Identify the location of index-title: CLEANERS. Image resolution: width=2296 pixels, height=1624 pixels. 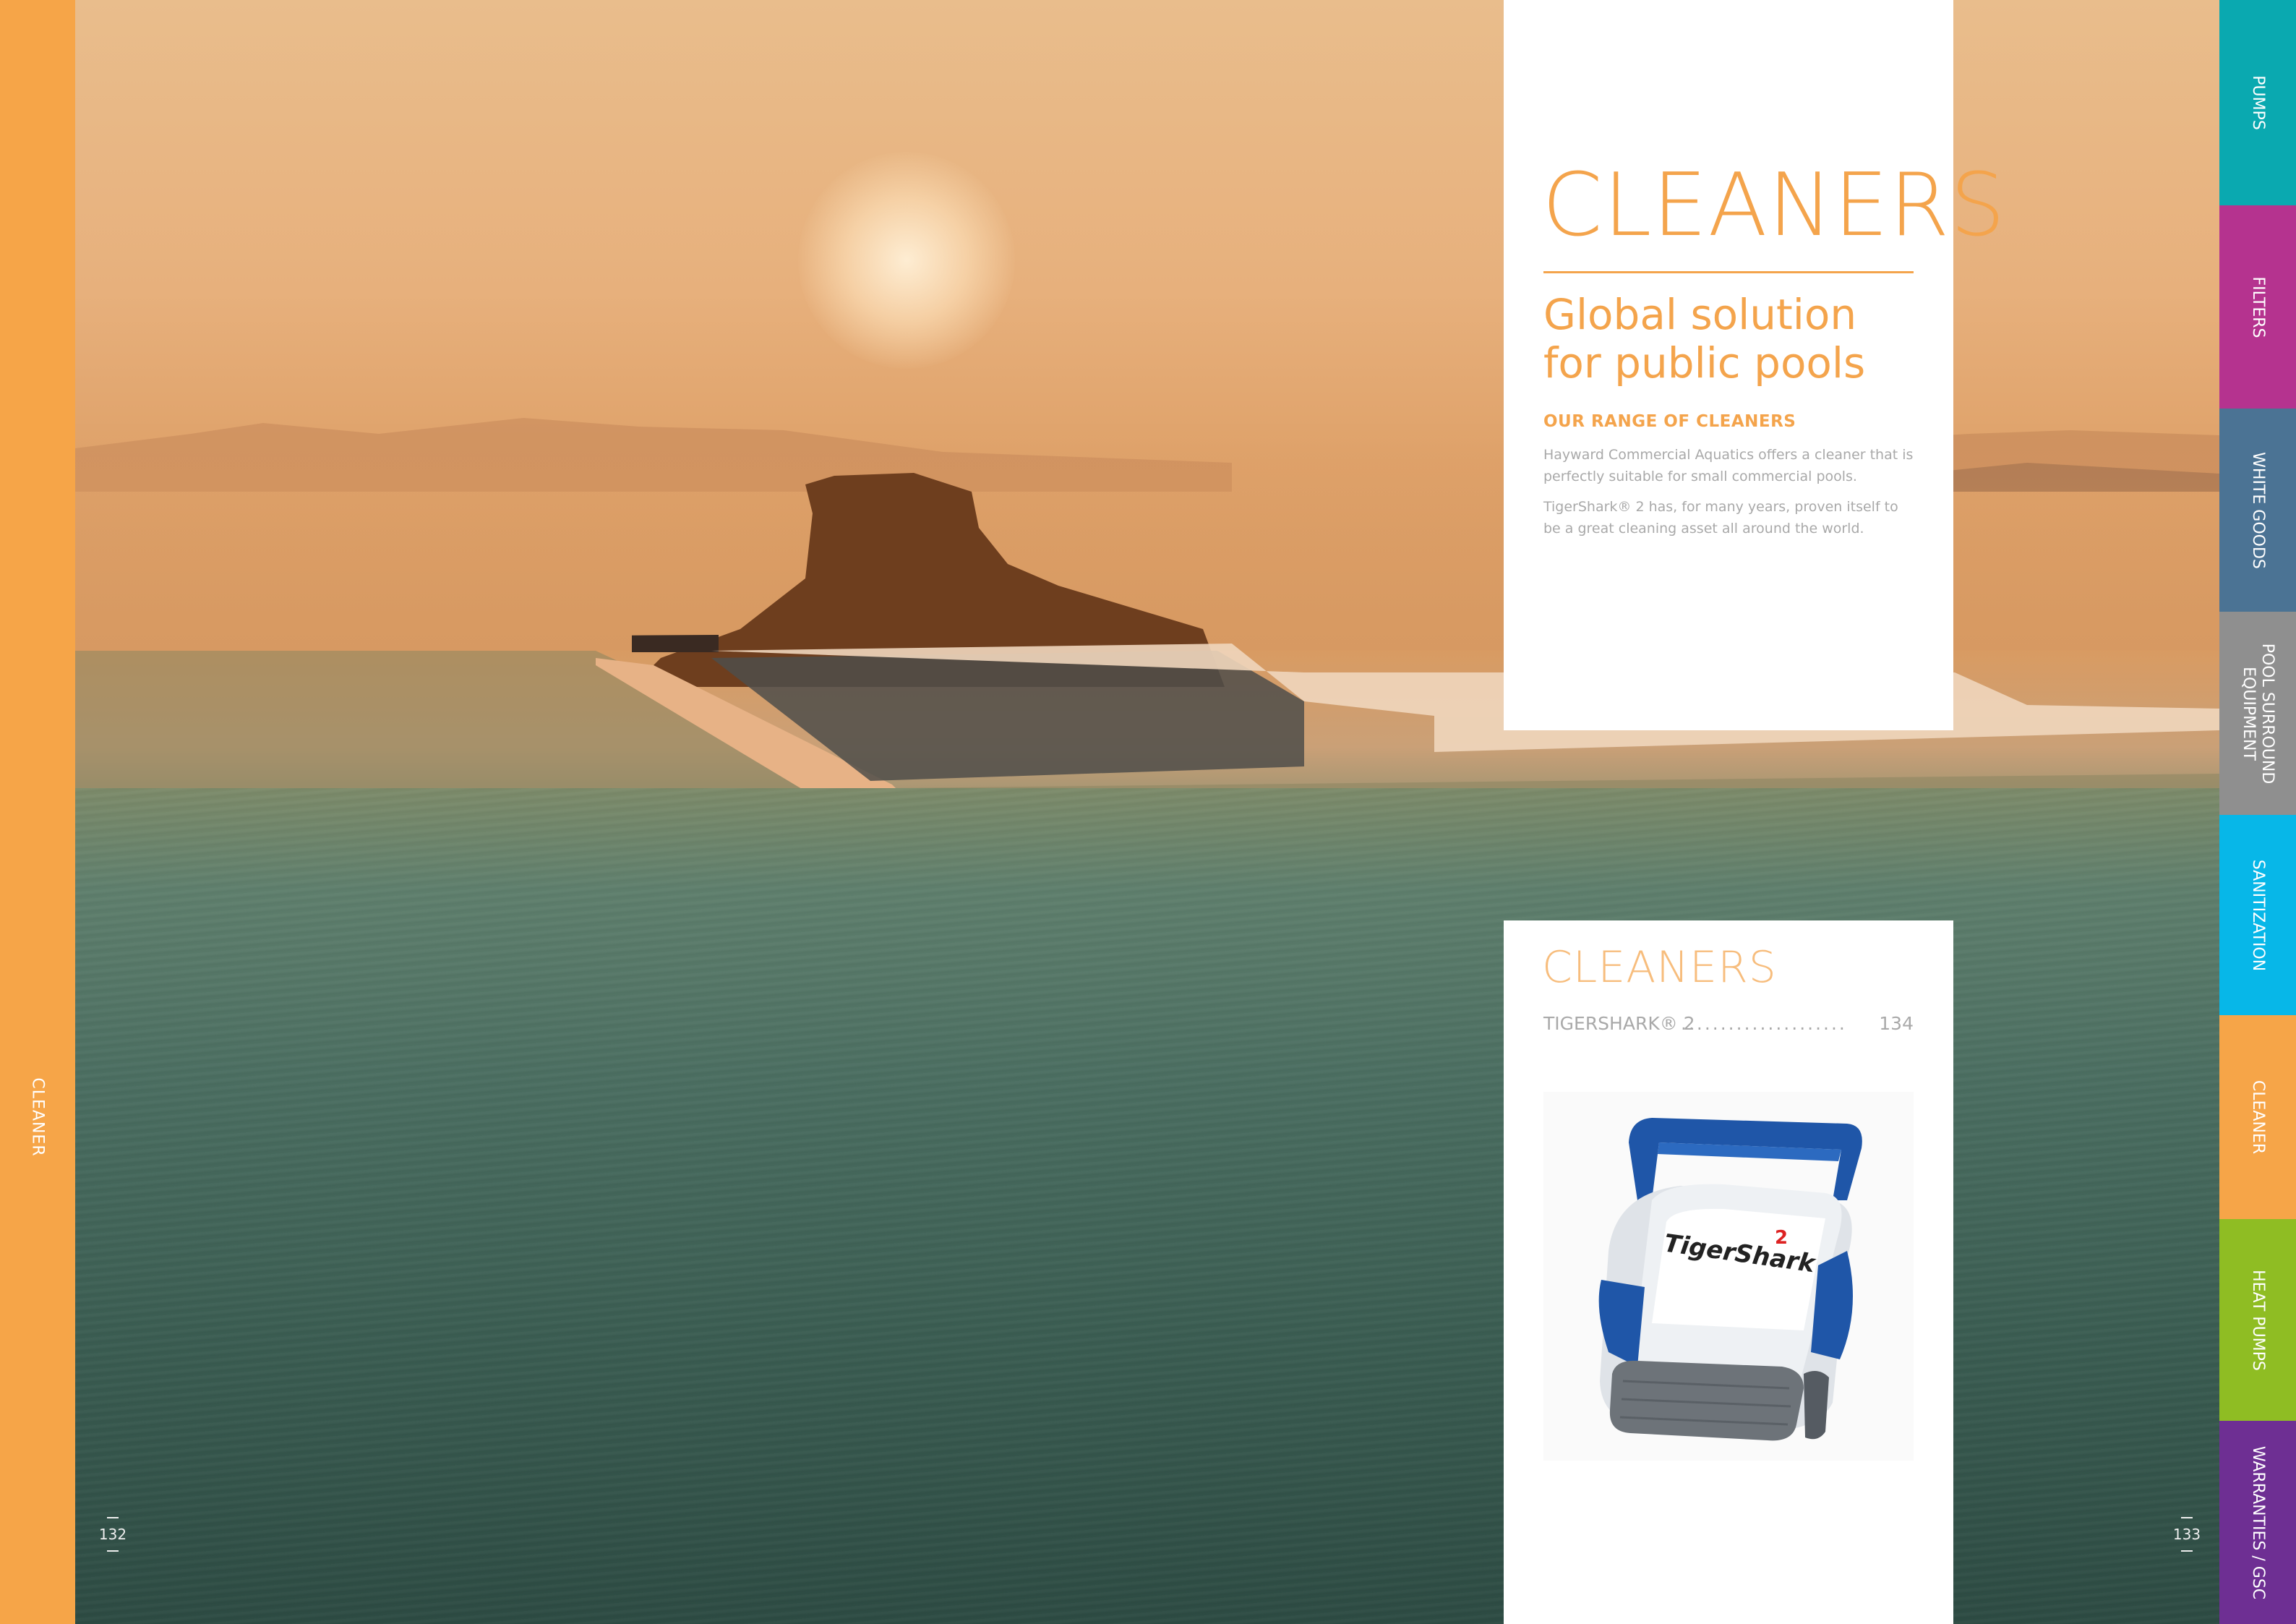
(1659, 967).